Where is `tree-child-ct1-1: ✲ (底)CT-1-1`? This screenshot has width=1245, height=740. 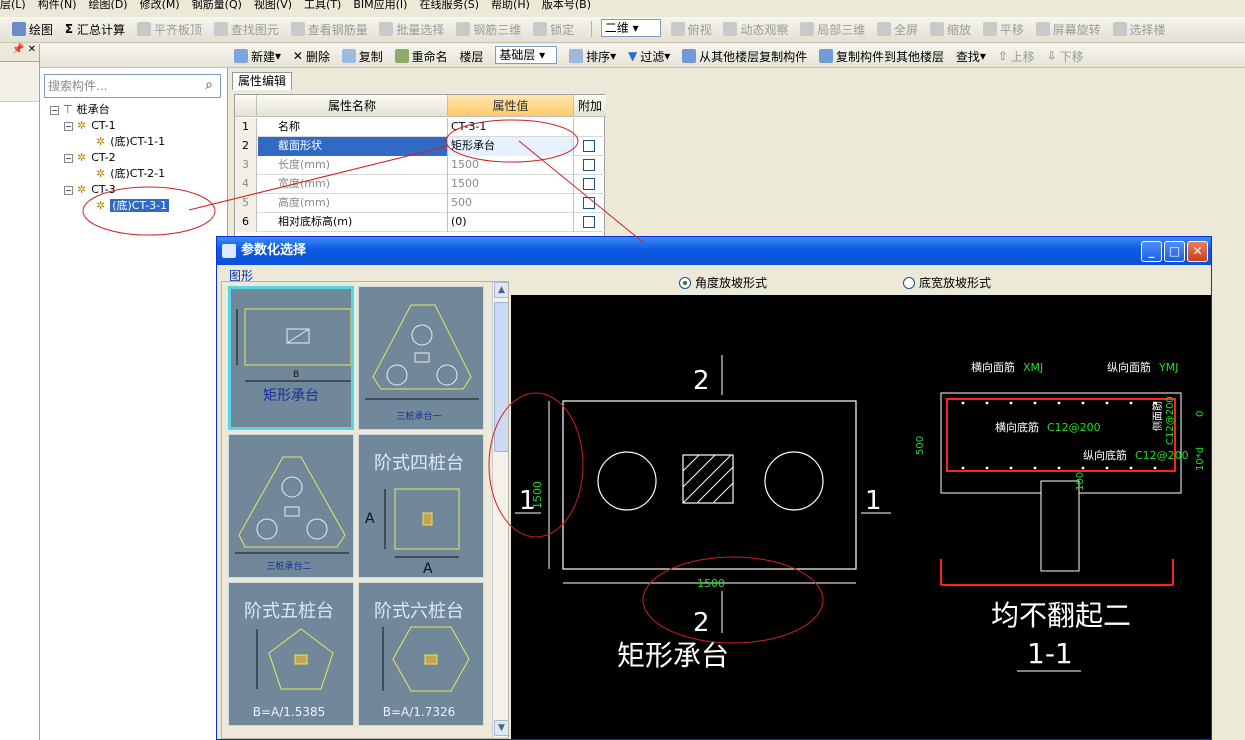
tree-child-ct1-1: ✲ (底)CT-1-1 is located at coordinates (137, 142).